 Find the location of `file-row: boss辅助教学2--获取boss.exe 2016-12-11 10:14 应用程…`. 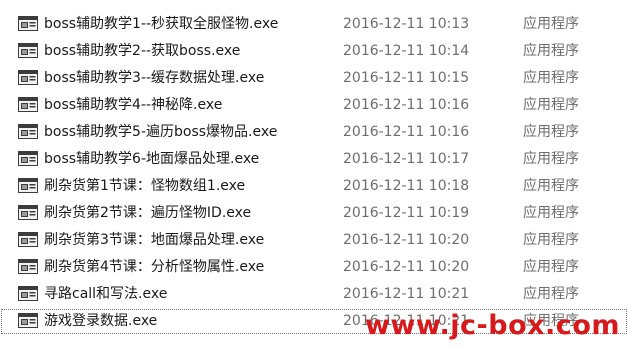

file-row: boss辅助教学2--获取boss.exe 2016-12-11 10:14 应用程… is located at coordinates (314, 51).